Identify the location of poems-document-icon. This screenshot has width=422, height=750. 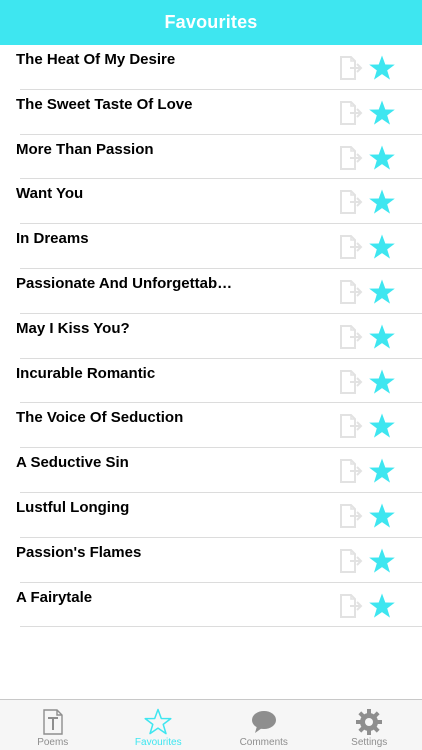
(53, 722).